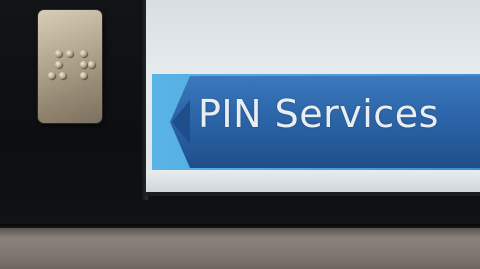 Image resolution: width=480 pixels, height=269 pixels. What do you see at coordinates (313, 181) in the screenshot?
I see `screen-bottom-area` at bounding box center [313, 181].